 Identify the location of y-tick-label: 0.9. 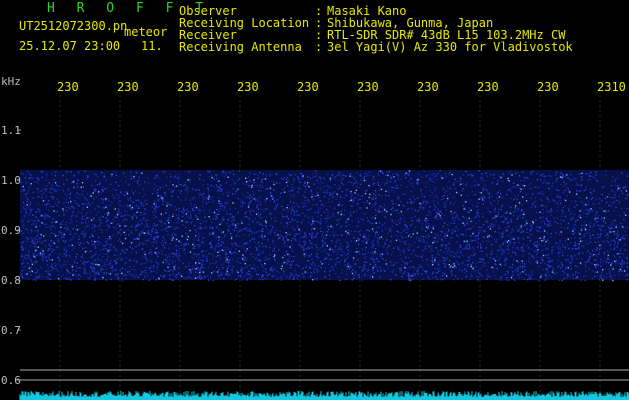
(11, 230).